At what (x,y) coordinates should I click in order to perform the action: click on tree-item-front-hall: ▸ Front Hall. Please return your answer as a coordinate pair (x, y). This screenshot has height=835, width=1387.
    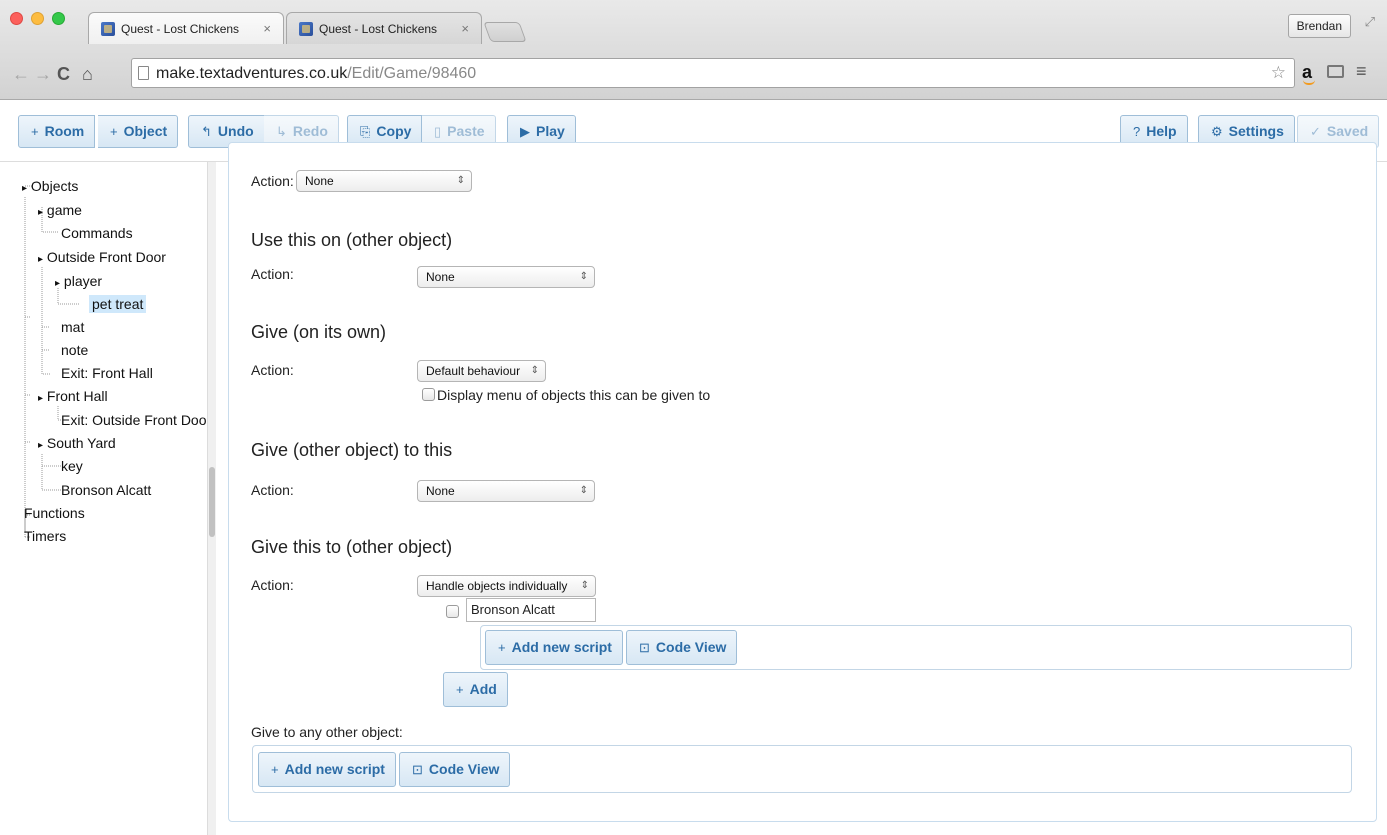
    Looking at the image, I should click on (73, 396).